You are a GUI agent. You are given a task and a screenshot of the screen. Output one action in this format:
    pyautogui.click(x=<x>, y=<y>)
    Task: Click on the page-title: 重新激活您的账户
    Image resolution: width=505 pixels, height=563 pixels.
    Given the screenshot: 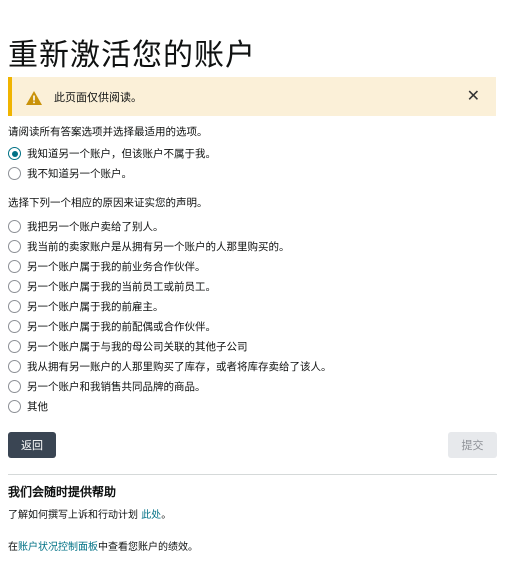 What is the action you would take?
    pyautogui.click(x=132, y=55)
    